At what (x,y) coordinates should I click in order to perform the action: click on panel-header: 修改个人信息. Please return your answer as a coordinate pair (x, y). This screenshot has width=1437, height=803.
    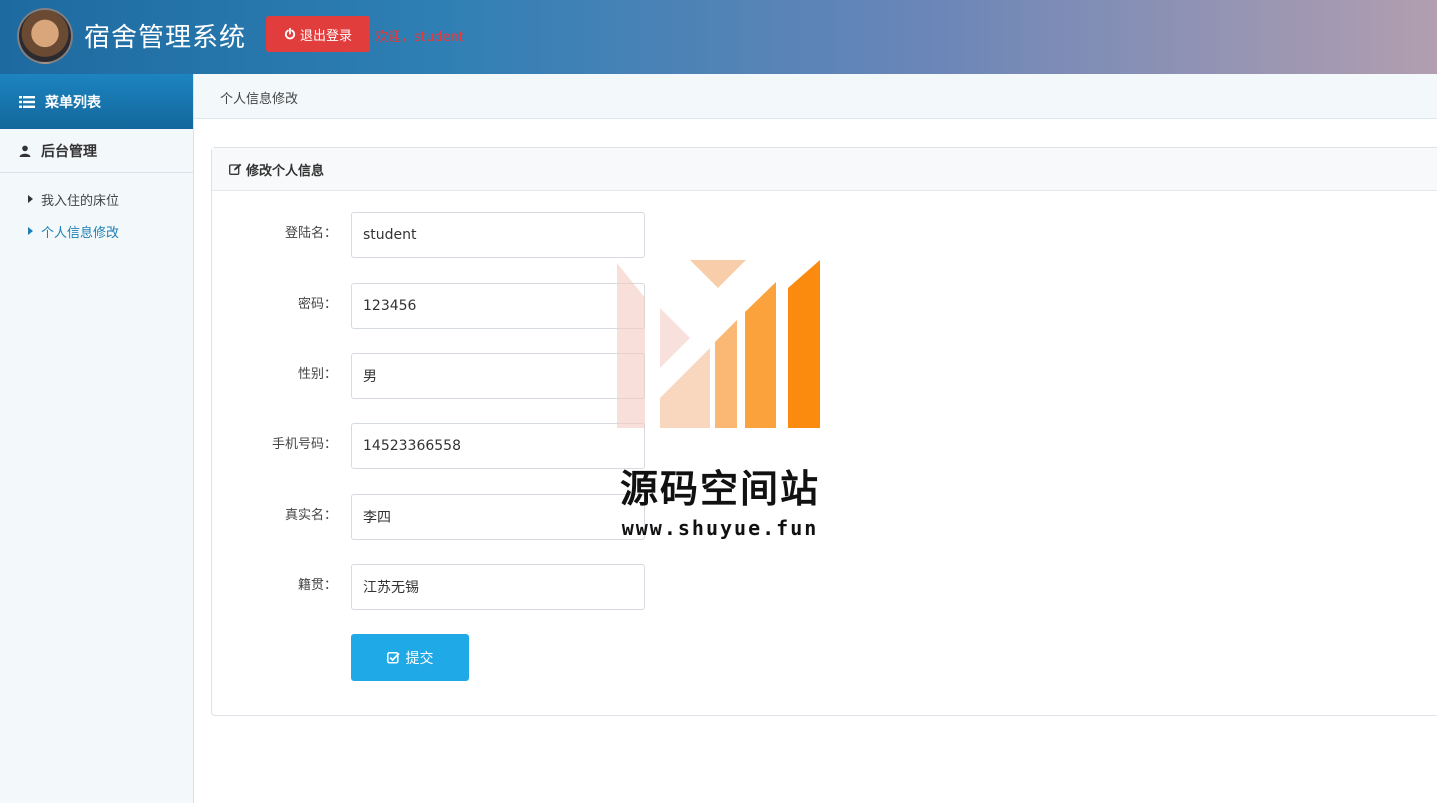
    Looking at the image, I should click on (824, 169).